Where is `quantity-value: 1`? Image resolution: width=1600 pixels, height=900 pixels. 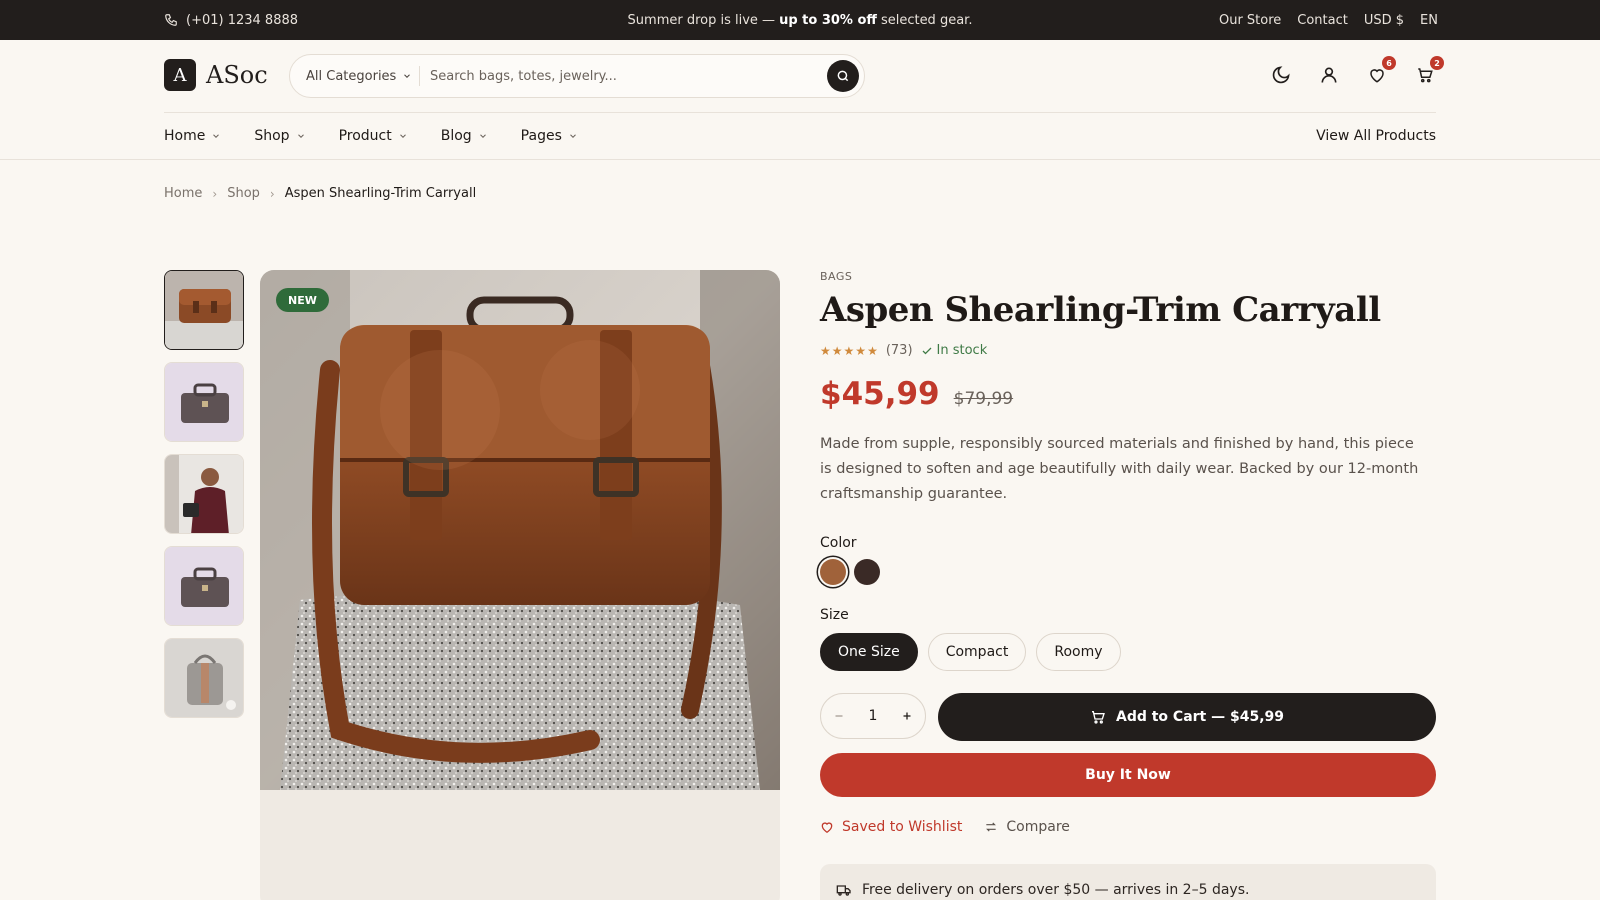 quantity-value: 1 is located at coordinates (873, 716).